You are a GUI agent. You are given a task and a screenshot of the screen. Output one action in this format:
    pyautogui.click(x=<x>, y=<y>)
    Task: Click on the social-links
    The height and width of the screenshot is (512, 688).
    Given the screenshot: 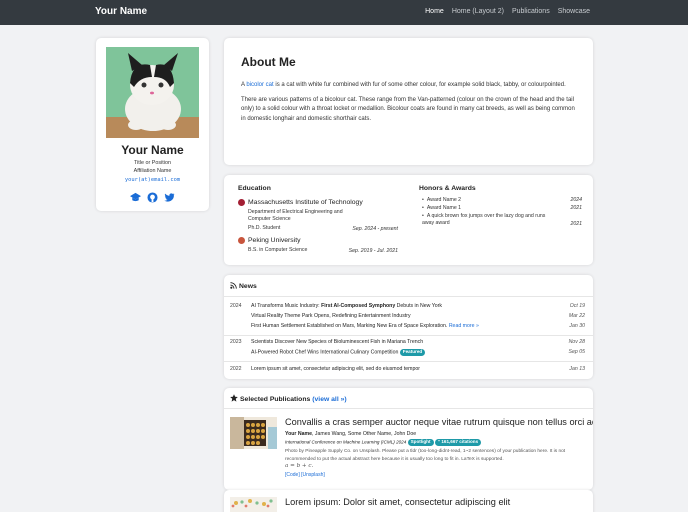 What is the action you would take?
    pyautogui.click(x=152, y=196)
    